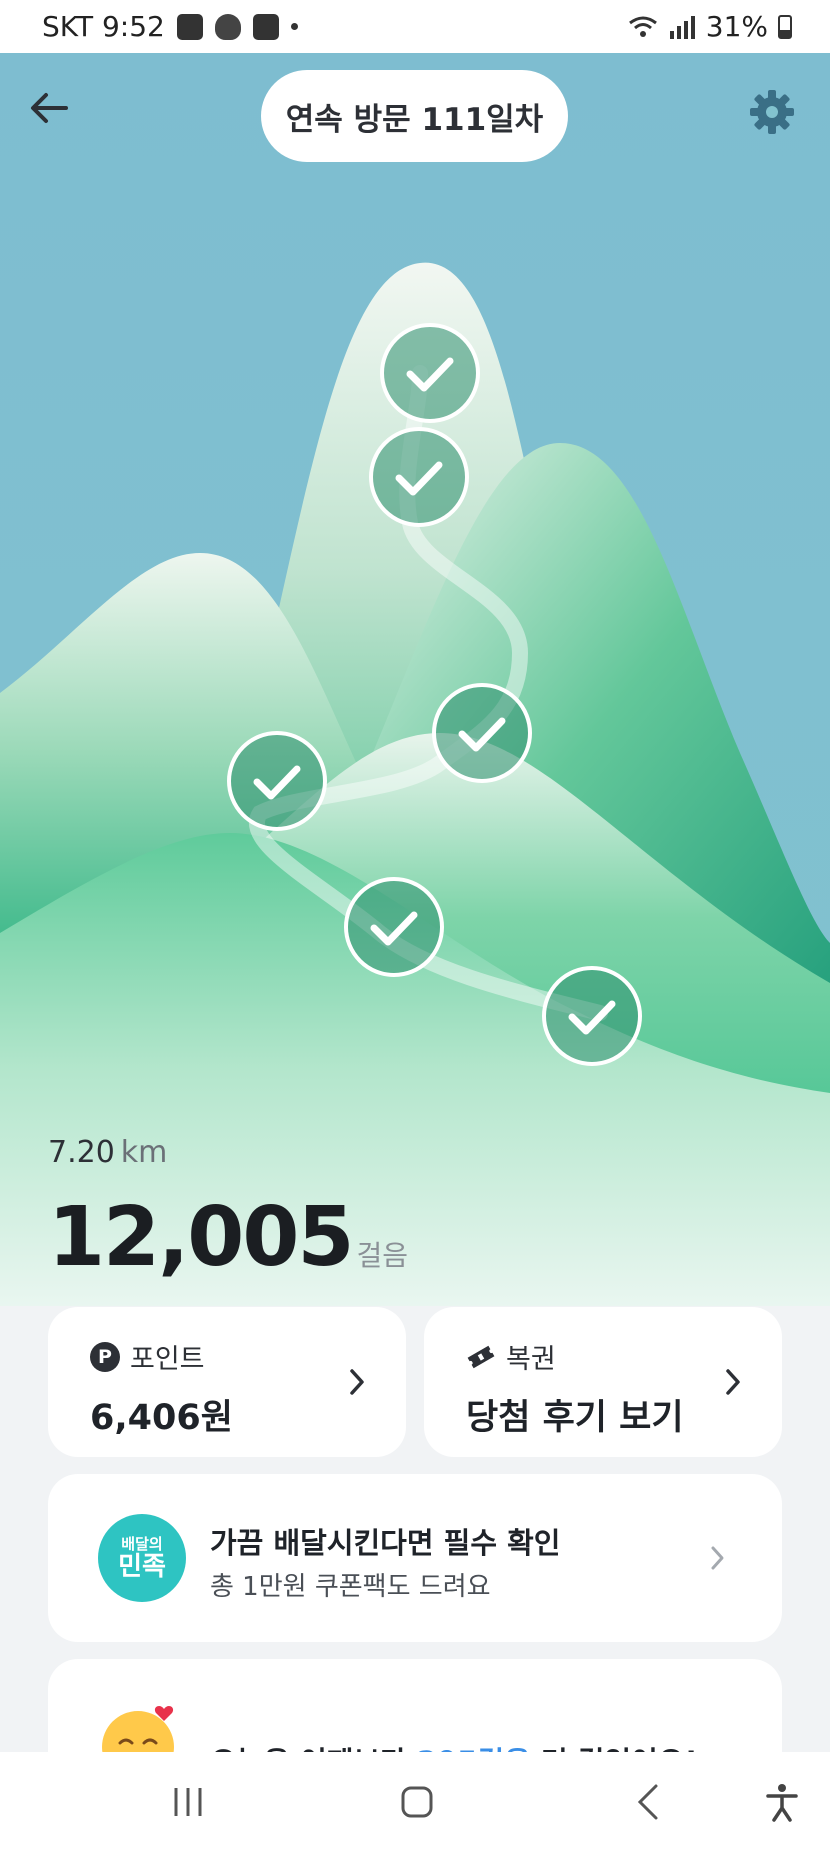 The image size is (830, 1851). I want to click on signal-icon, so click(682, 27).